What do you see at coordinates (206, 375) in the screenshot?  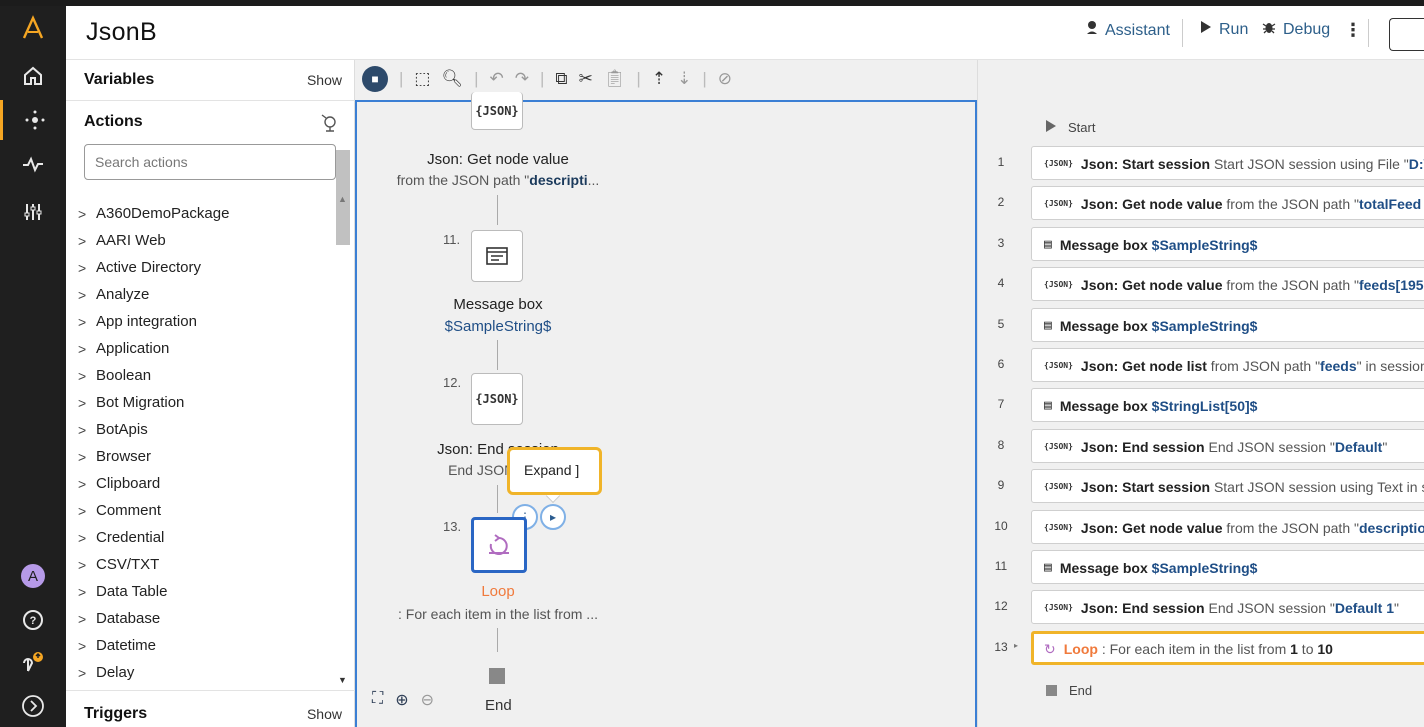 I see `action-category: > Boolean` at bounding box center [206, 375].